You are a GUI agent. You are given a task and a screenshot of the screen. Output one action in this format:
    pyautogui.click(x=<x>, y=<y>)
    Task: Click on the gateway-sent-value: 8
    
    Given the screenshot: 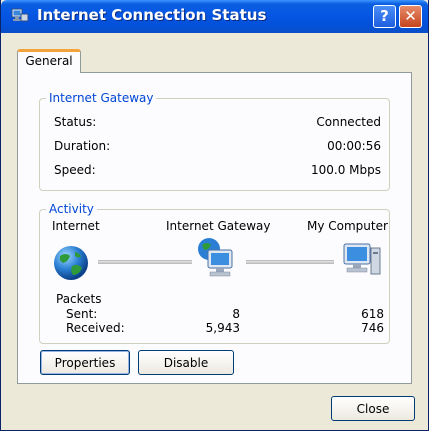 What is the action you would take?
    pyautogui.click(x=236, y=314)
    